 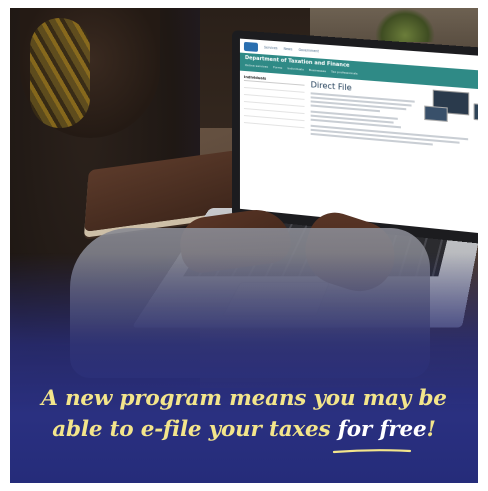 I want to click on patterned-headwrap, so click(x=60, y=73).